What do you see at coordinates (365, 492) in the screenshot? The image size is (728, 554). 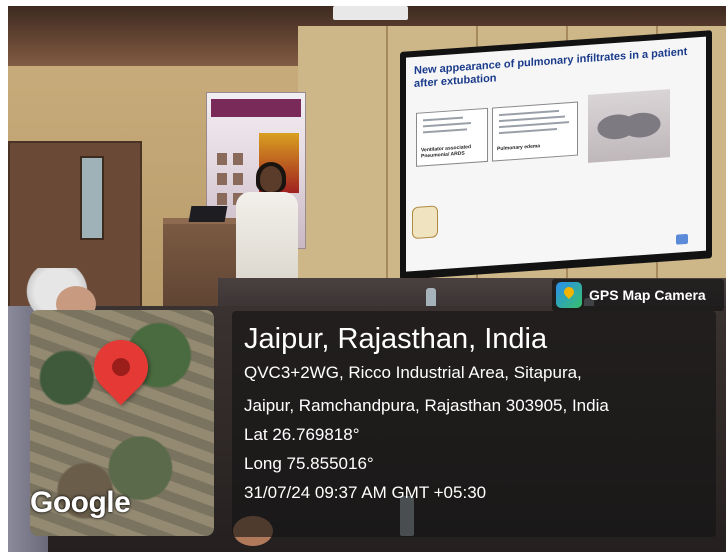 I see `datetime-stamp: 31/07/24 09:37 AM GMT +05:30` at bounding box center [365, 492].